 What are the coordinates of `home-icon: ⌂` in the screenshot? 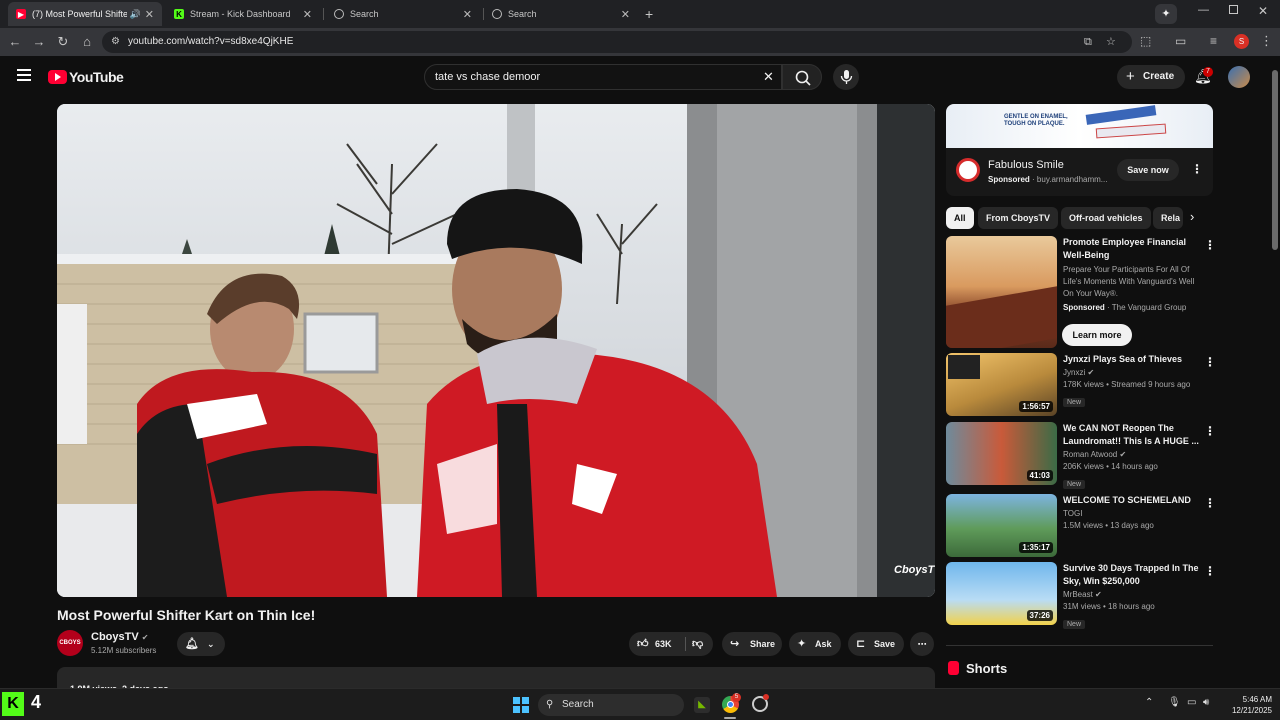 It's located at (87, 42).